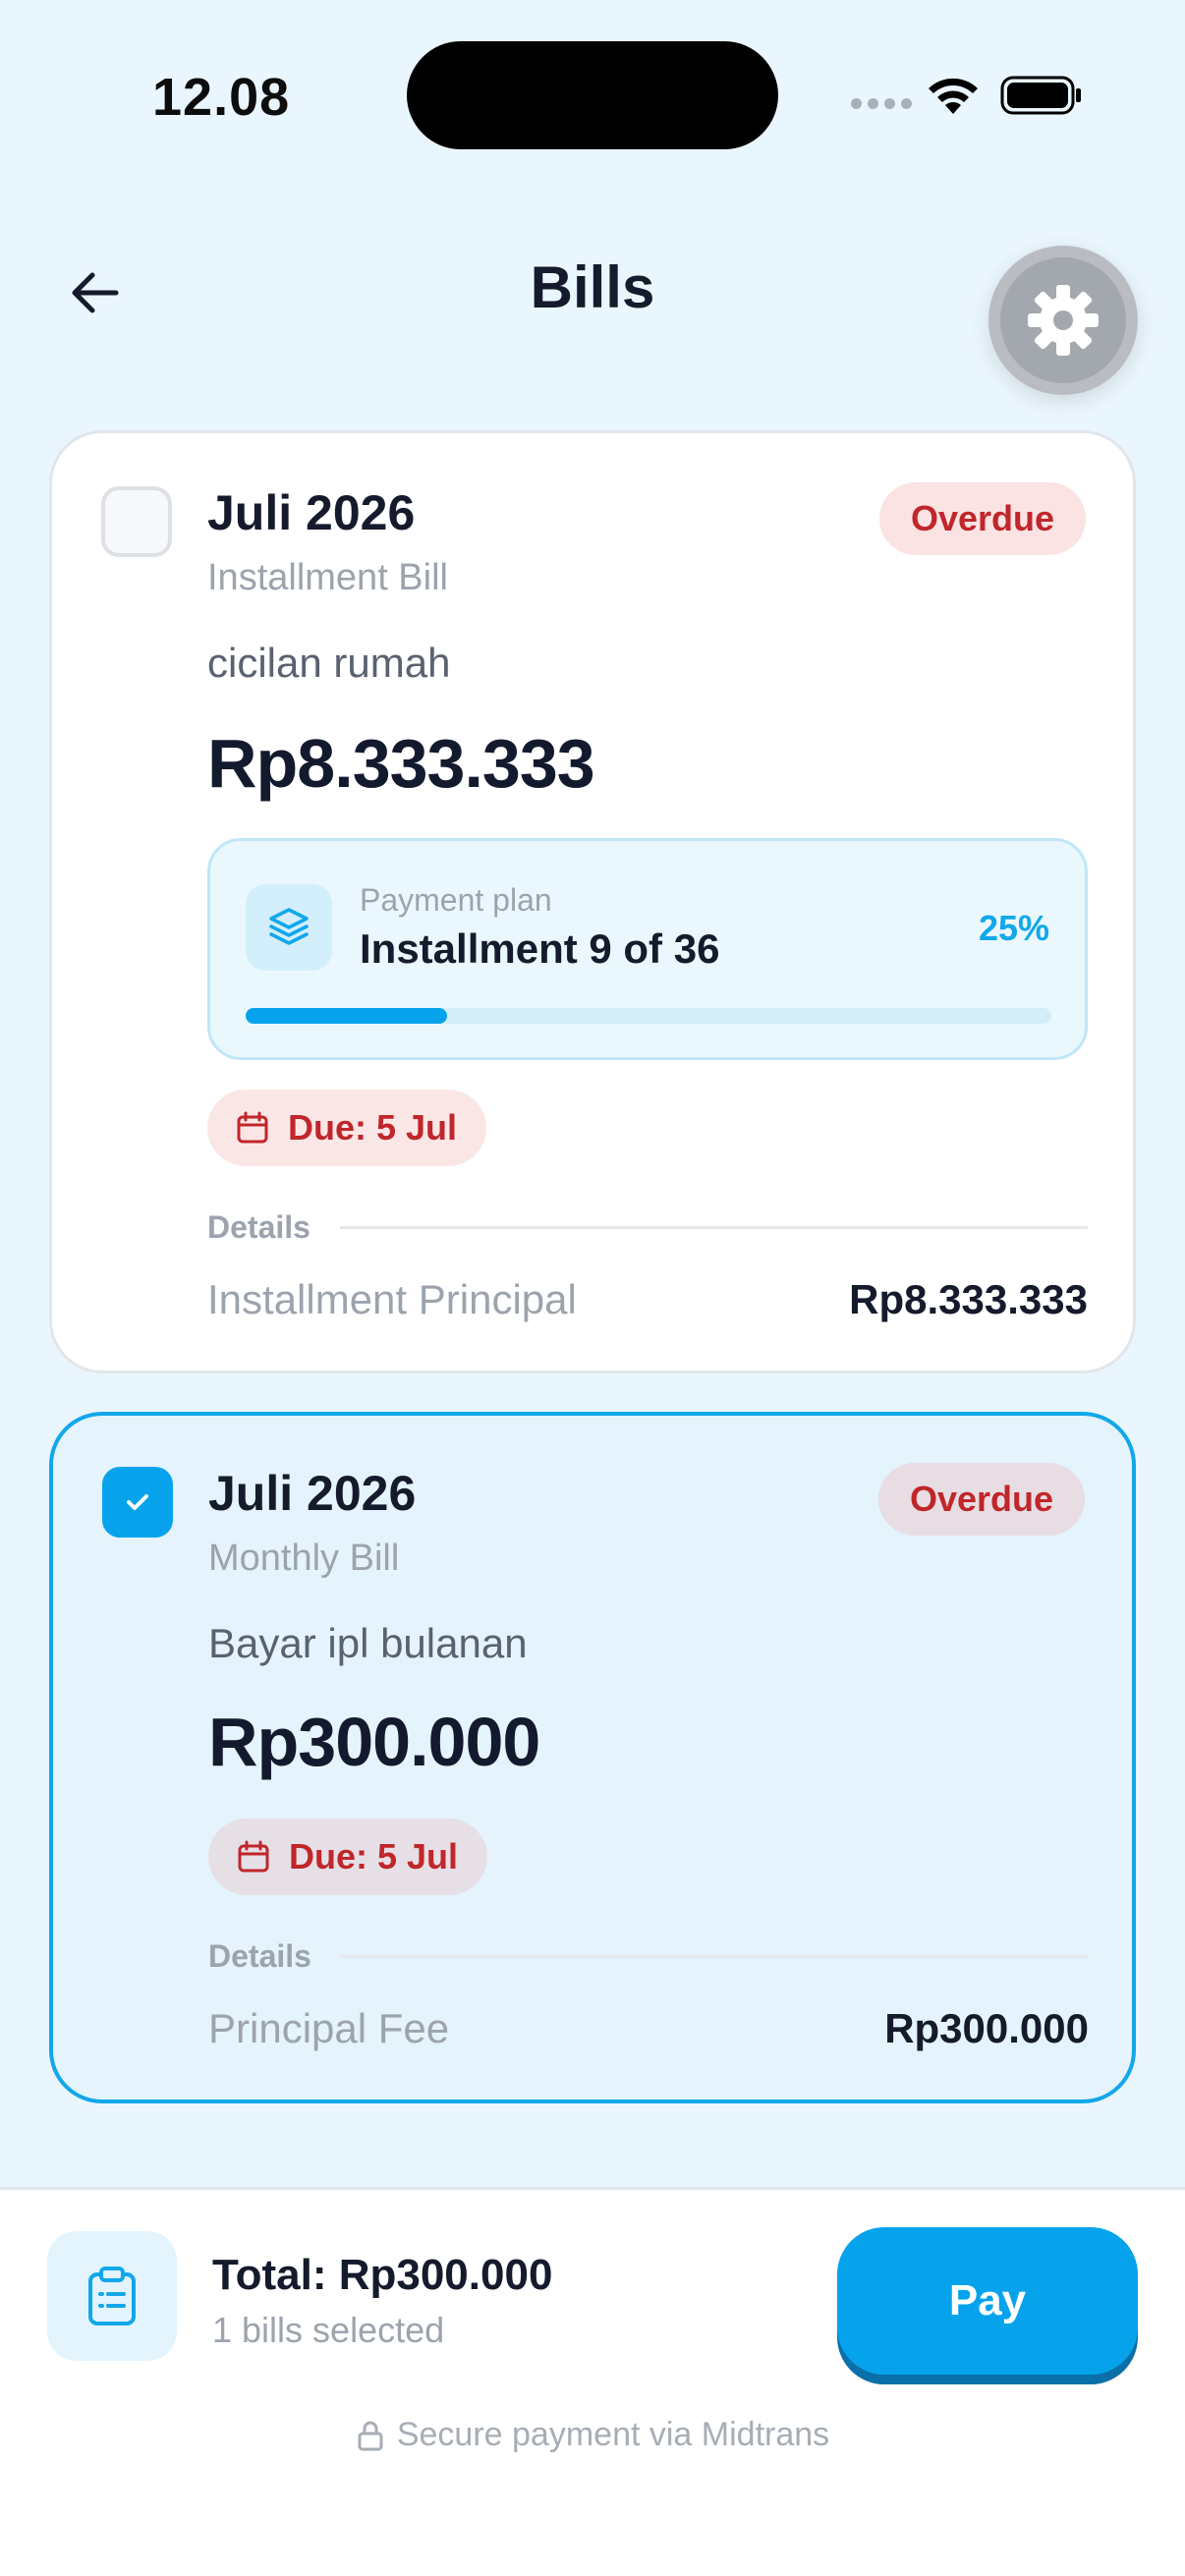 This screenshot has width=1185, height=2576. Describe the element at coordinates (881, 103) in the screenshot. I see `cellular-signal-icon` at that location.